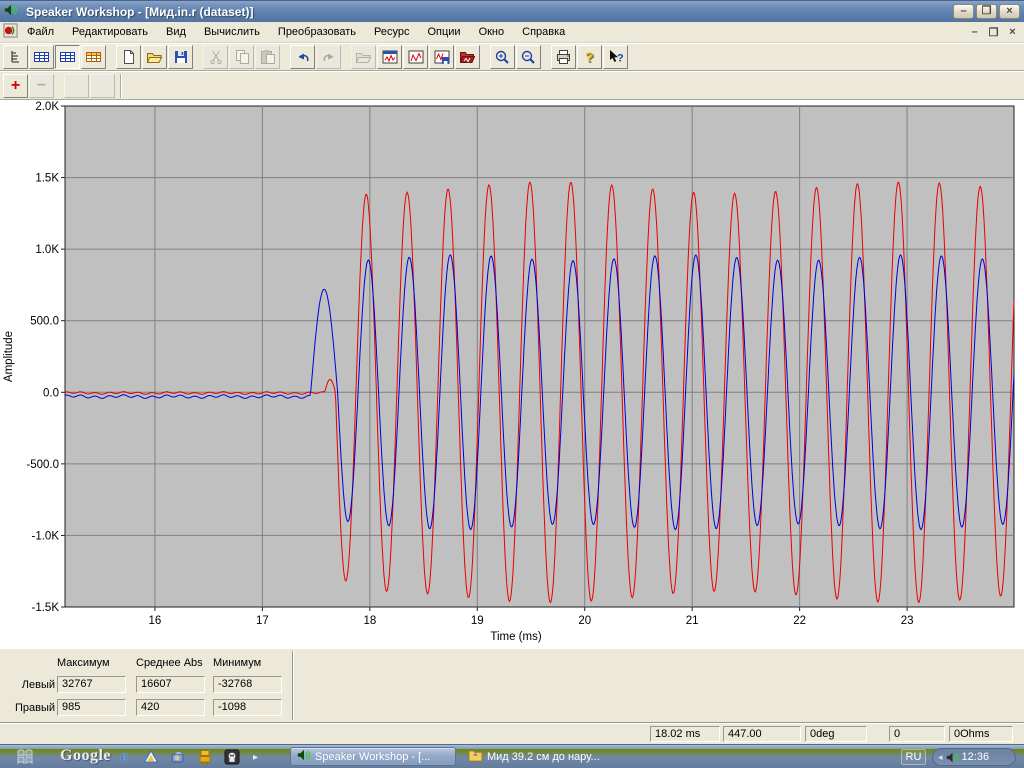 This screenshot has width=1024, height=768. I want to click on context-help-button: ?, so click(615, 57).